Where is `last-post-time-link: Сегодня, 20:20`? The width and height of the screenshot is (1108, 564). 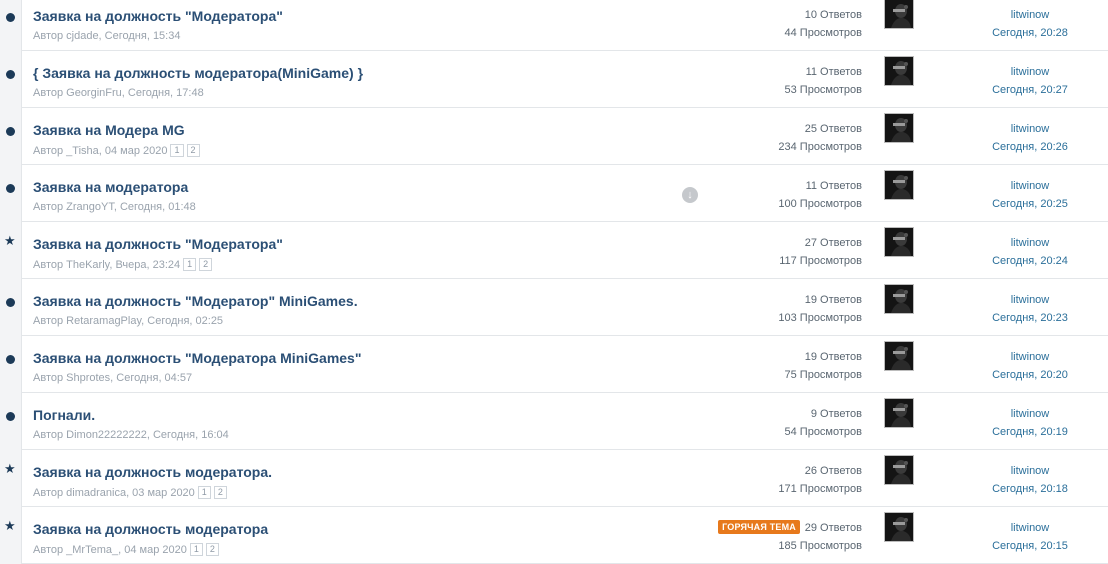 last-post-time-link: Сегодня, 20:20 is located at coordinates (1030, 375).